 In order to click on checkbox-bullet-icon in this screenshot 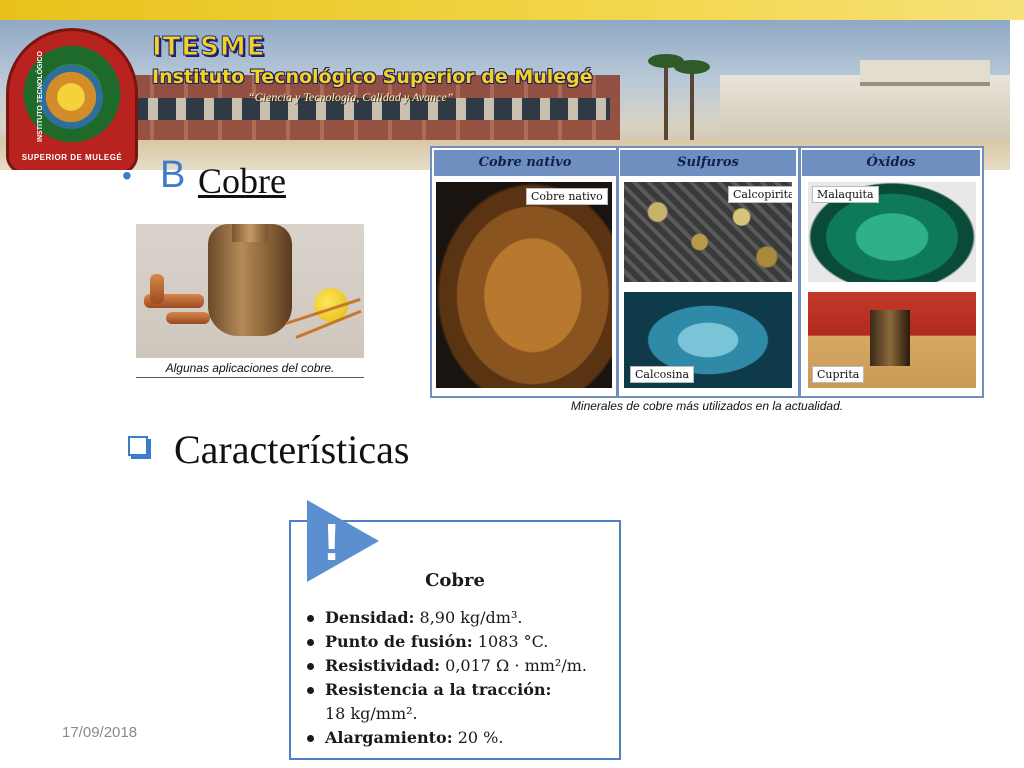, I will do `click(138, 446)`.